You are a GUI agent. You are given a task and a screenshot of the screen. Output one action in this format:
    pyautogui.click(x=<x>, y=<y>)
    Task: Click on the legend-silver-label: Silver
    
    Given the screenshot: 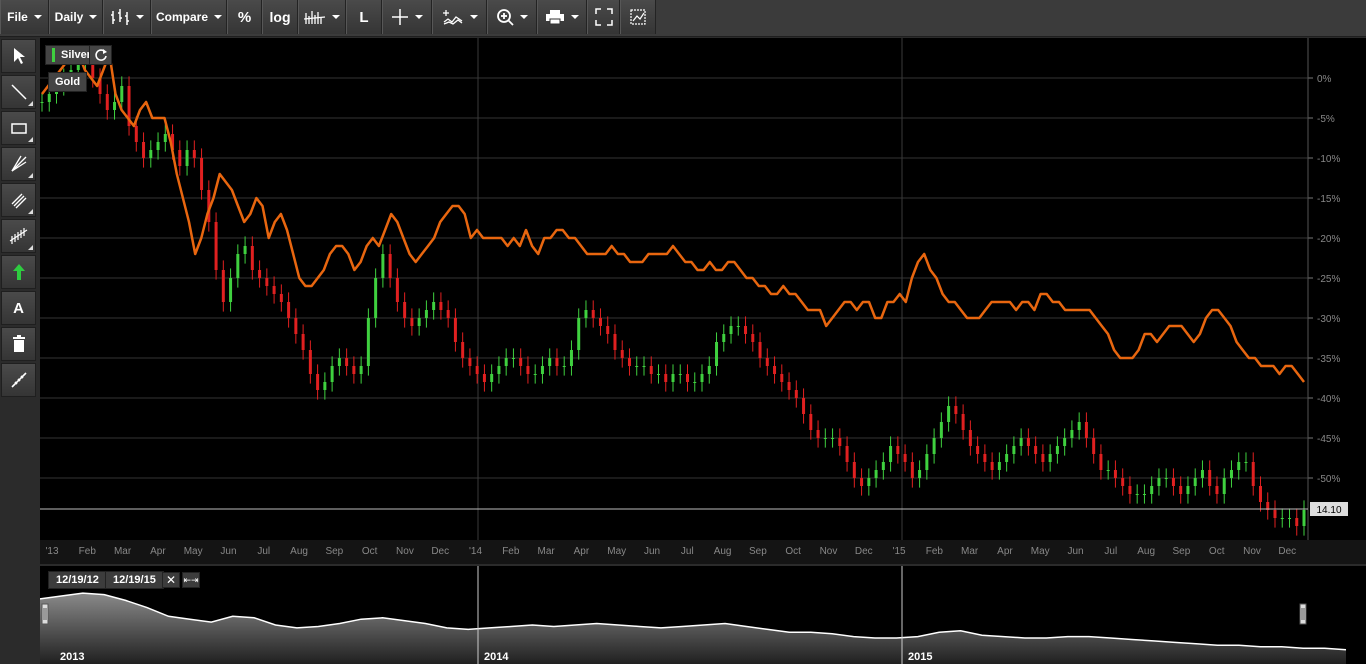 What is the action you would take?
    pyautogui.click(x=76, y=55)
    